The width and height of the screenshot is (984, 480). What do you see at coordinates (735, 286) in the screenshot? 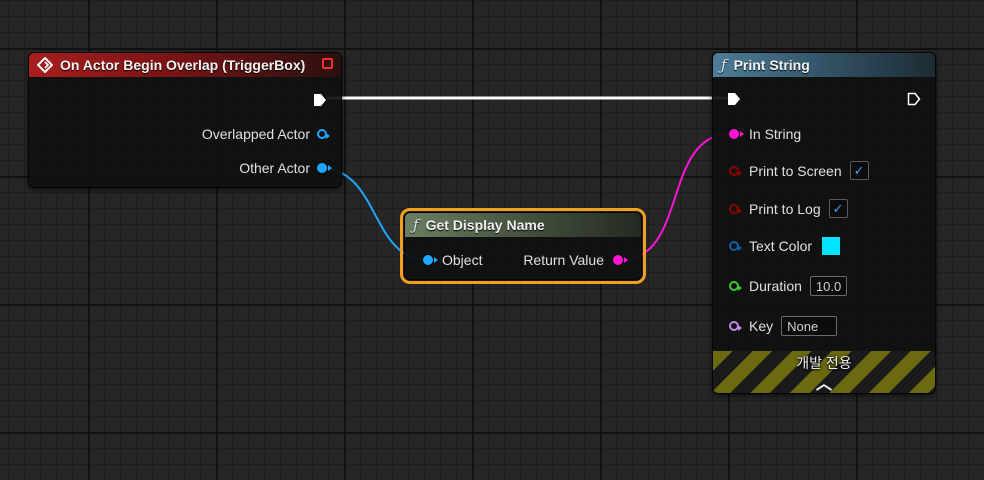
I see `duration-pin` at bounding box center [735, 286].